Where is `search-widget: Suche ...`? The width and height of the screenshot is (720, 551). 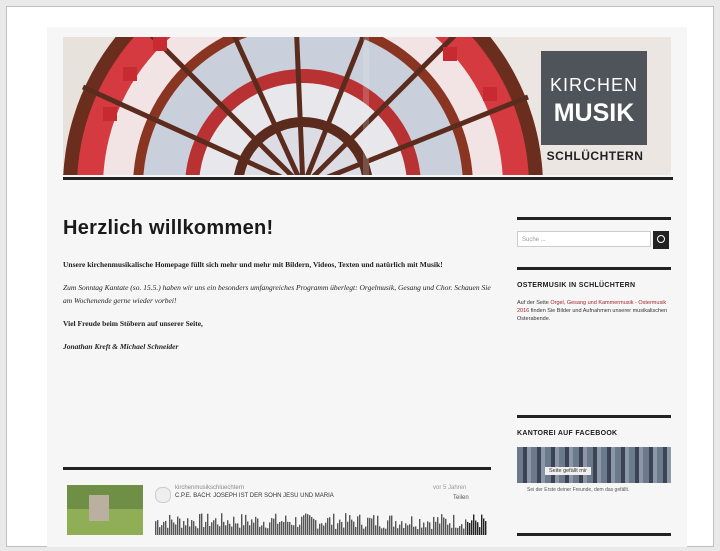 search-widget: Suche ... is located at coordinates (594, 233).